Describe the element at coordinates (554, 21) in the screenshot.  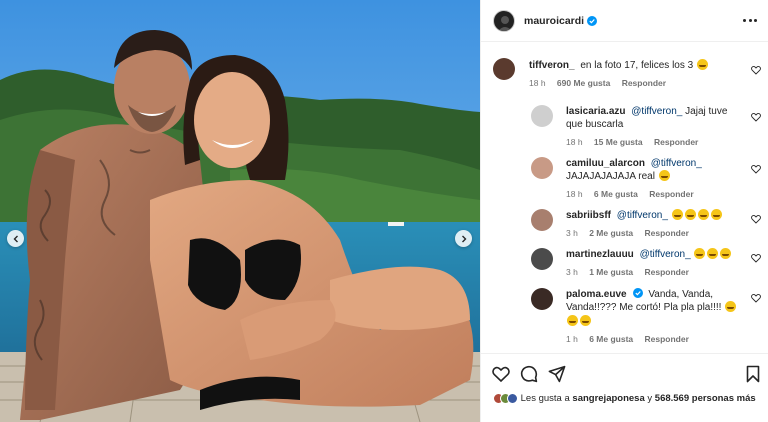
I see `author-username: mauroicardi` at that location.